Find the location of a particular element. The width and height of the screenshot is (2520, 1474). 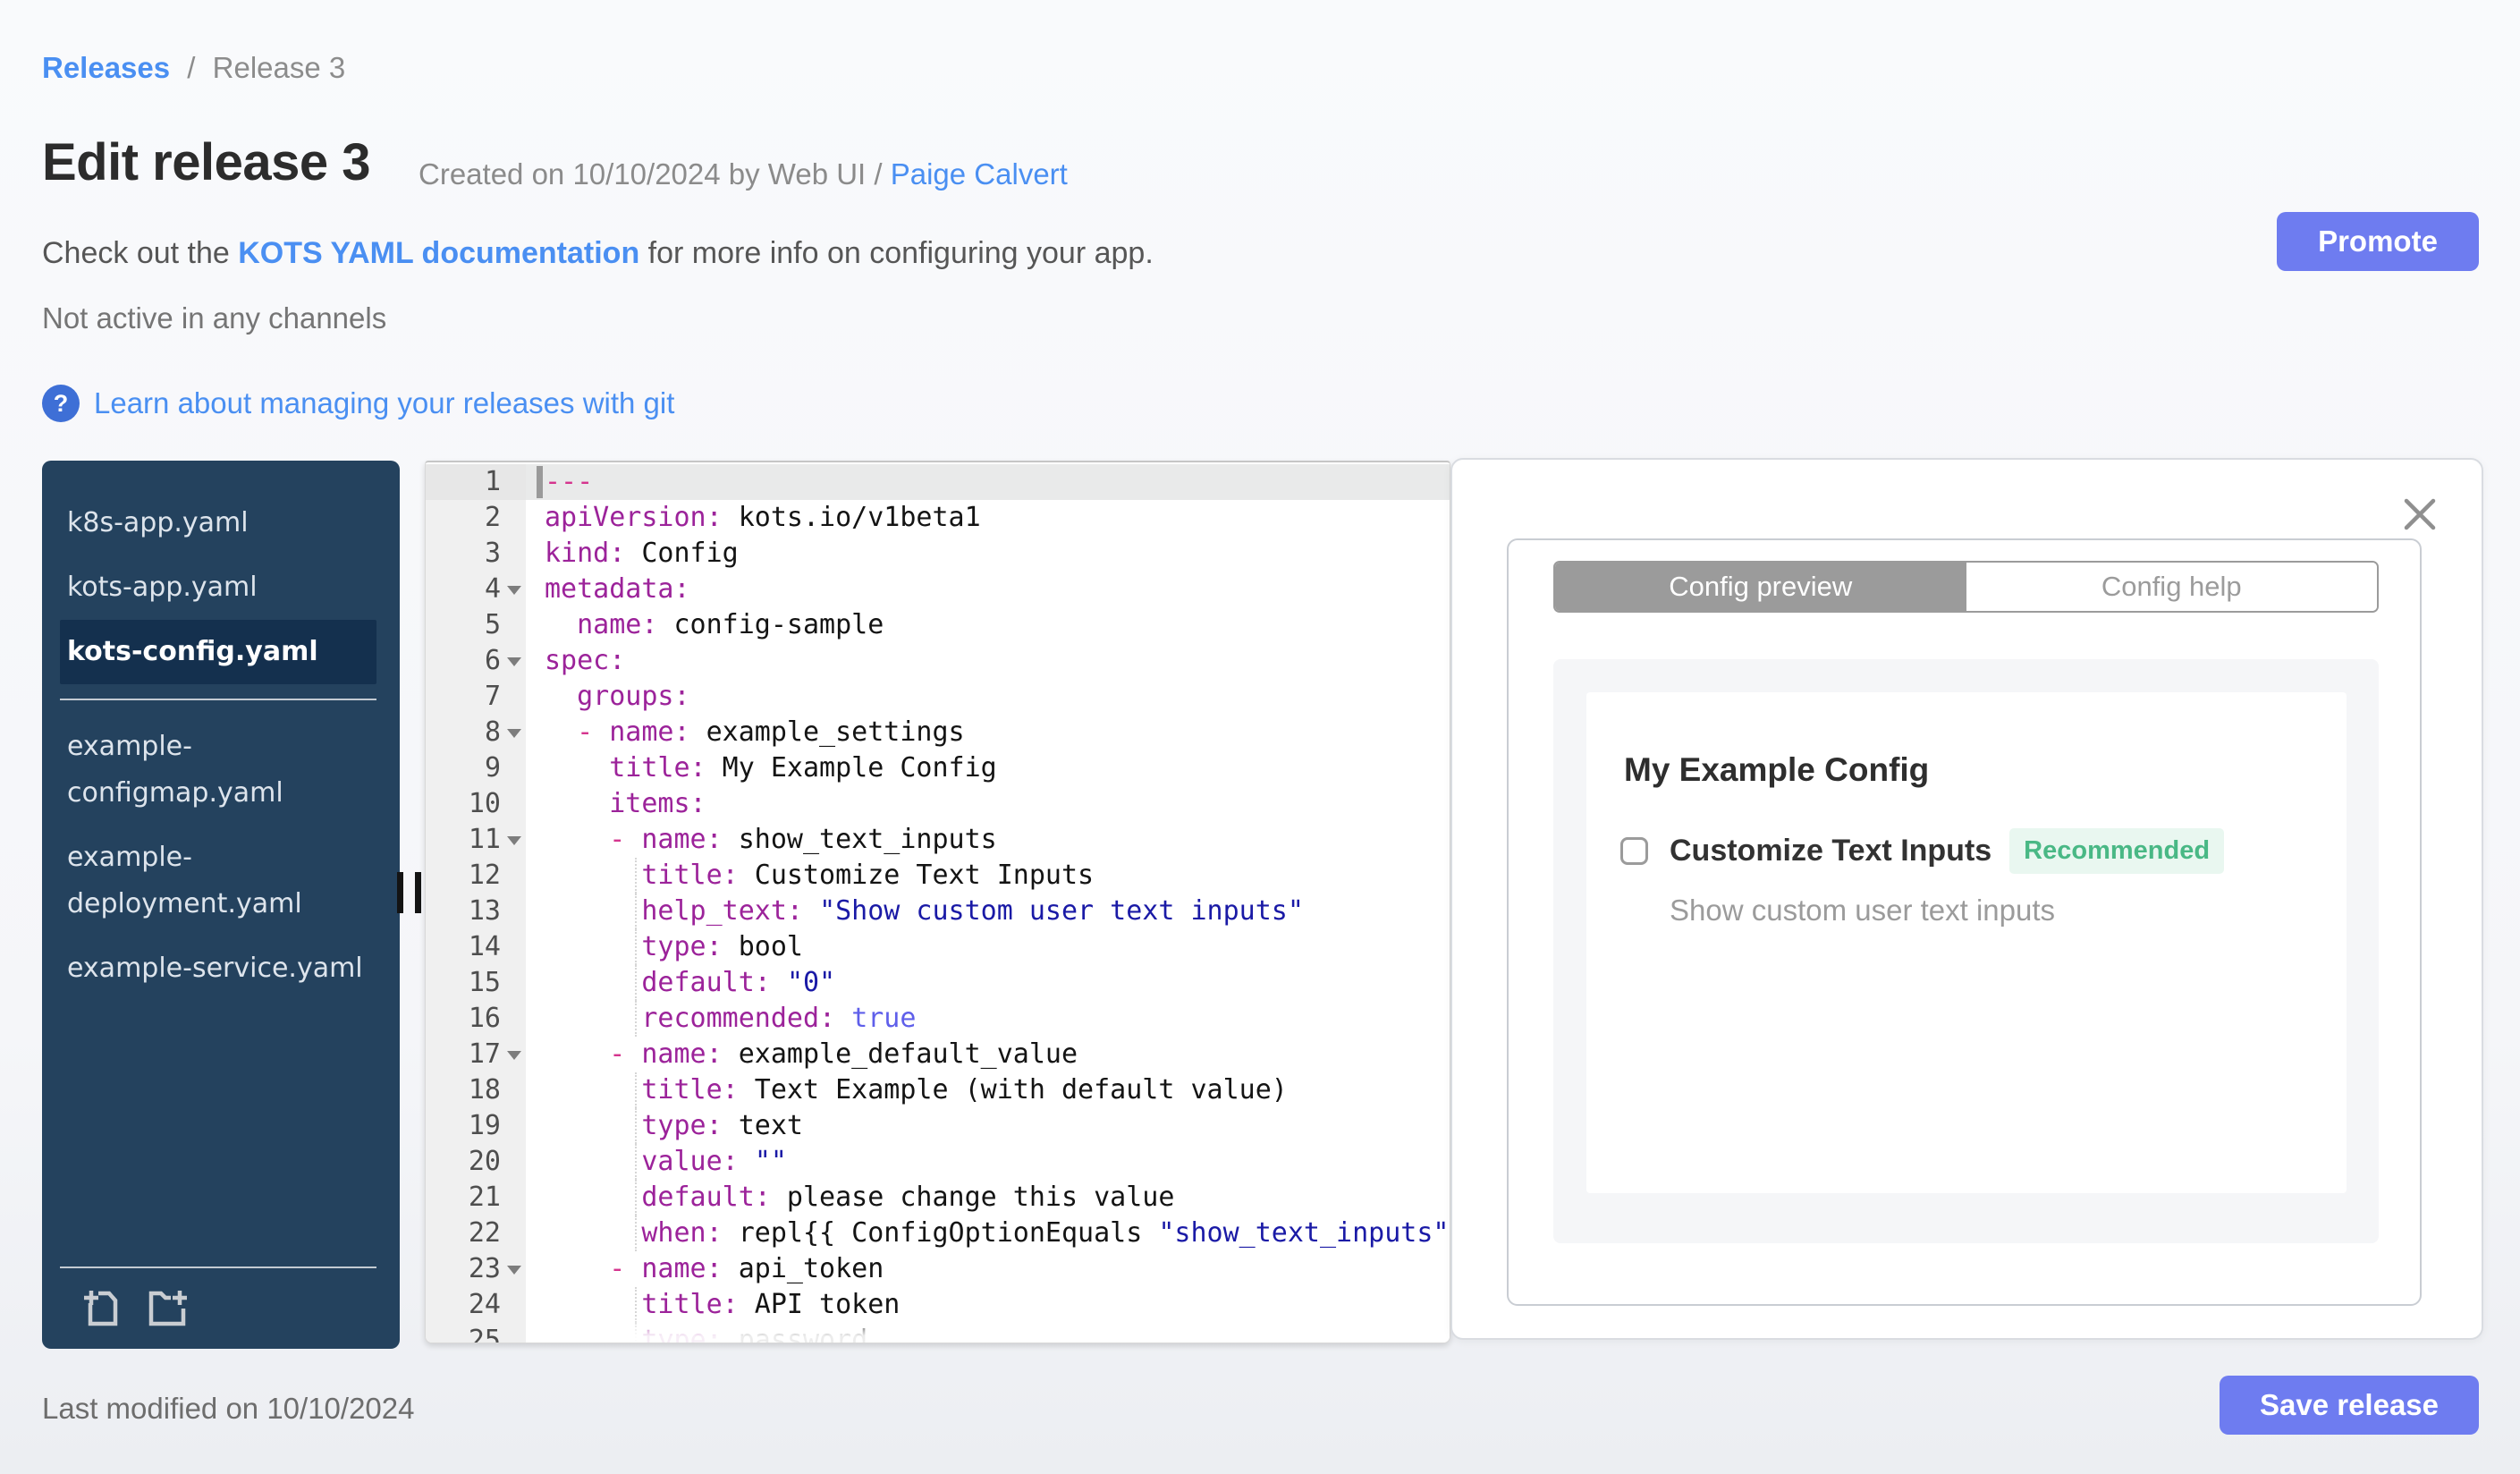

line-number: 25 is located at coordinates (476, 1333).